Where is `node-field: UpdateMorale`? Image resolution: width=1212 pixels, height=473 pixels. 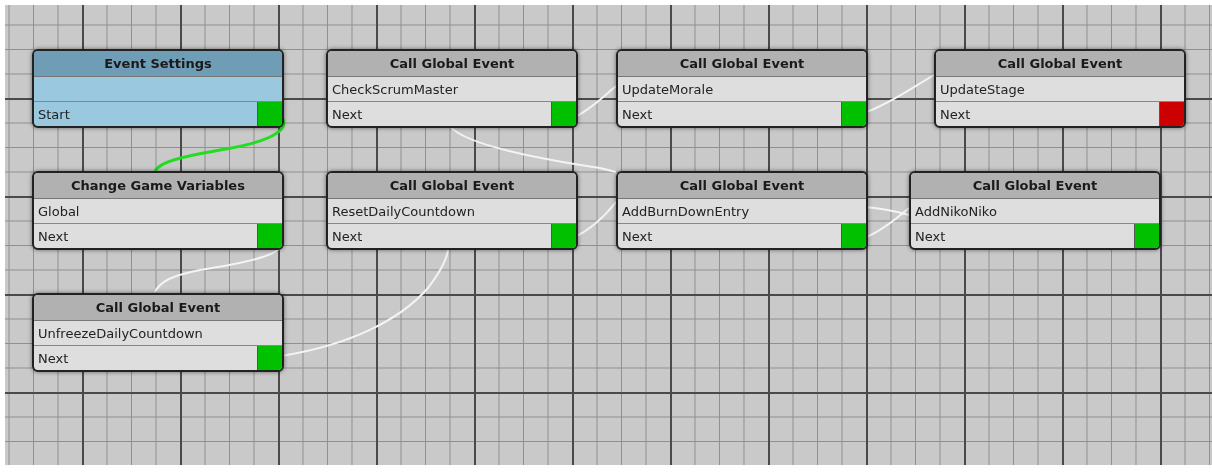
node-field: UpdateMorale is located at coordinates (742, 89).